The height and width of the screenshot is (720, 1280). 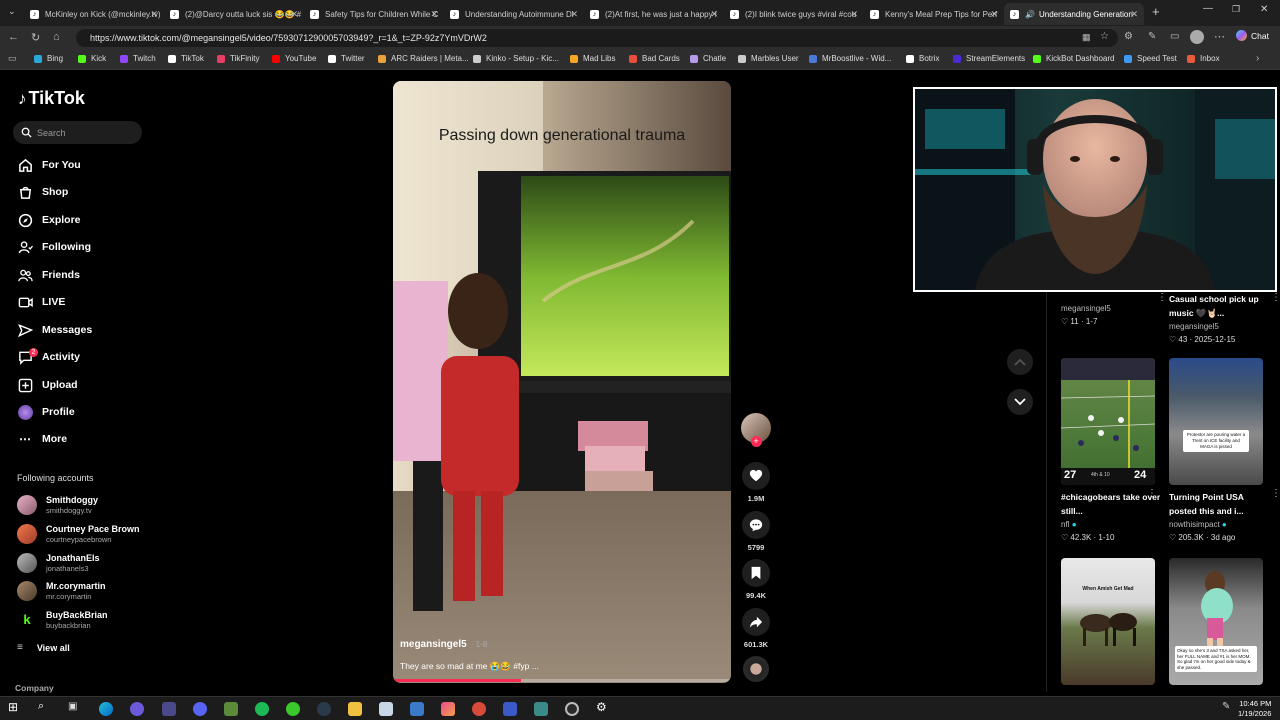 What do you see at coordinates (603, 707) in the screenshot?
I see `settings-gear-icon: ⚙` at bounding box center [603, 707].